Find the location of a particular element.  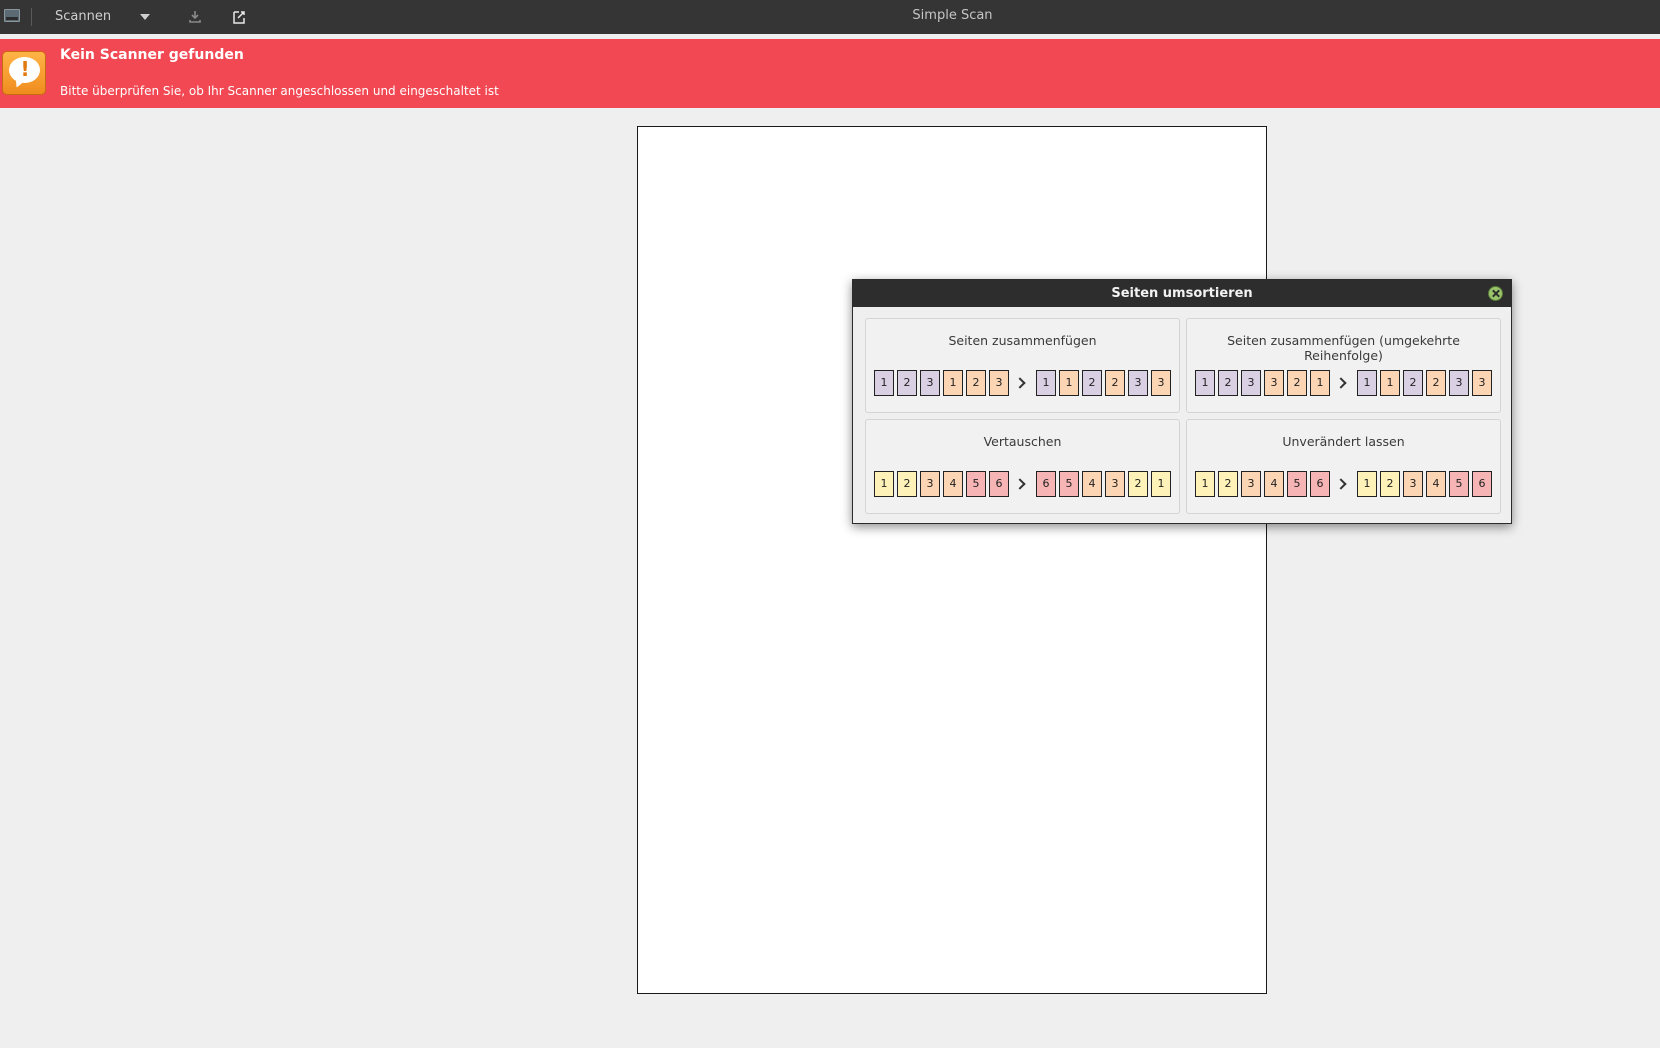

warning-speech-bubble-icon: ! is located at coordinates (24, 73).